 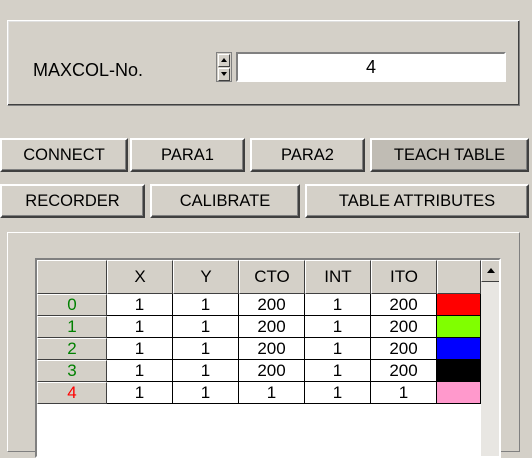 I want to click on header-y: Y, so click(x=206, y=277).